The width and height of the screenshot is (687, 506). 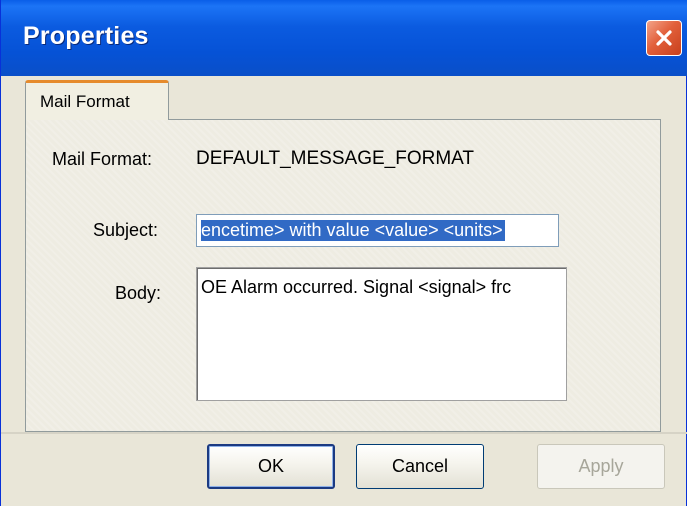 What do you see at coordinates (353, 230) in the screenshot?
I see `subject-value: encetime> with value <value> <units>` at bounding box center [353, 230].